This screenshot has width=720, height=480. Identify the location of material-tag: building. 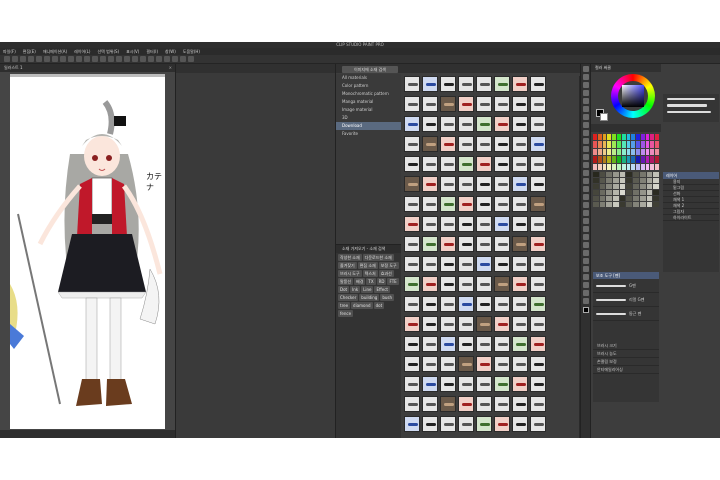
(369, 297).